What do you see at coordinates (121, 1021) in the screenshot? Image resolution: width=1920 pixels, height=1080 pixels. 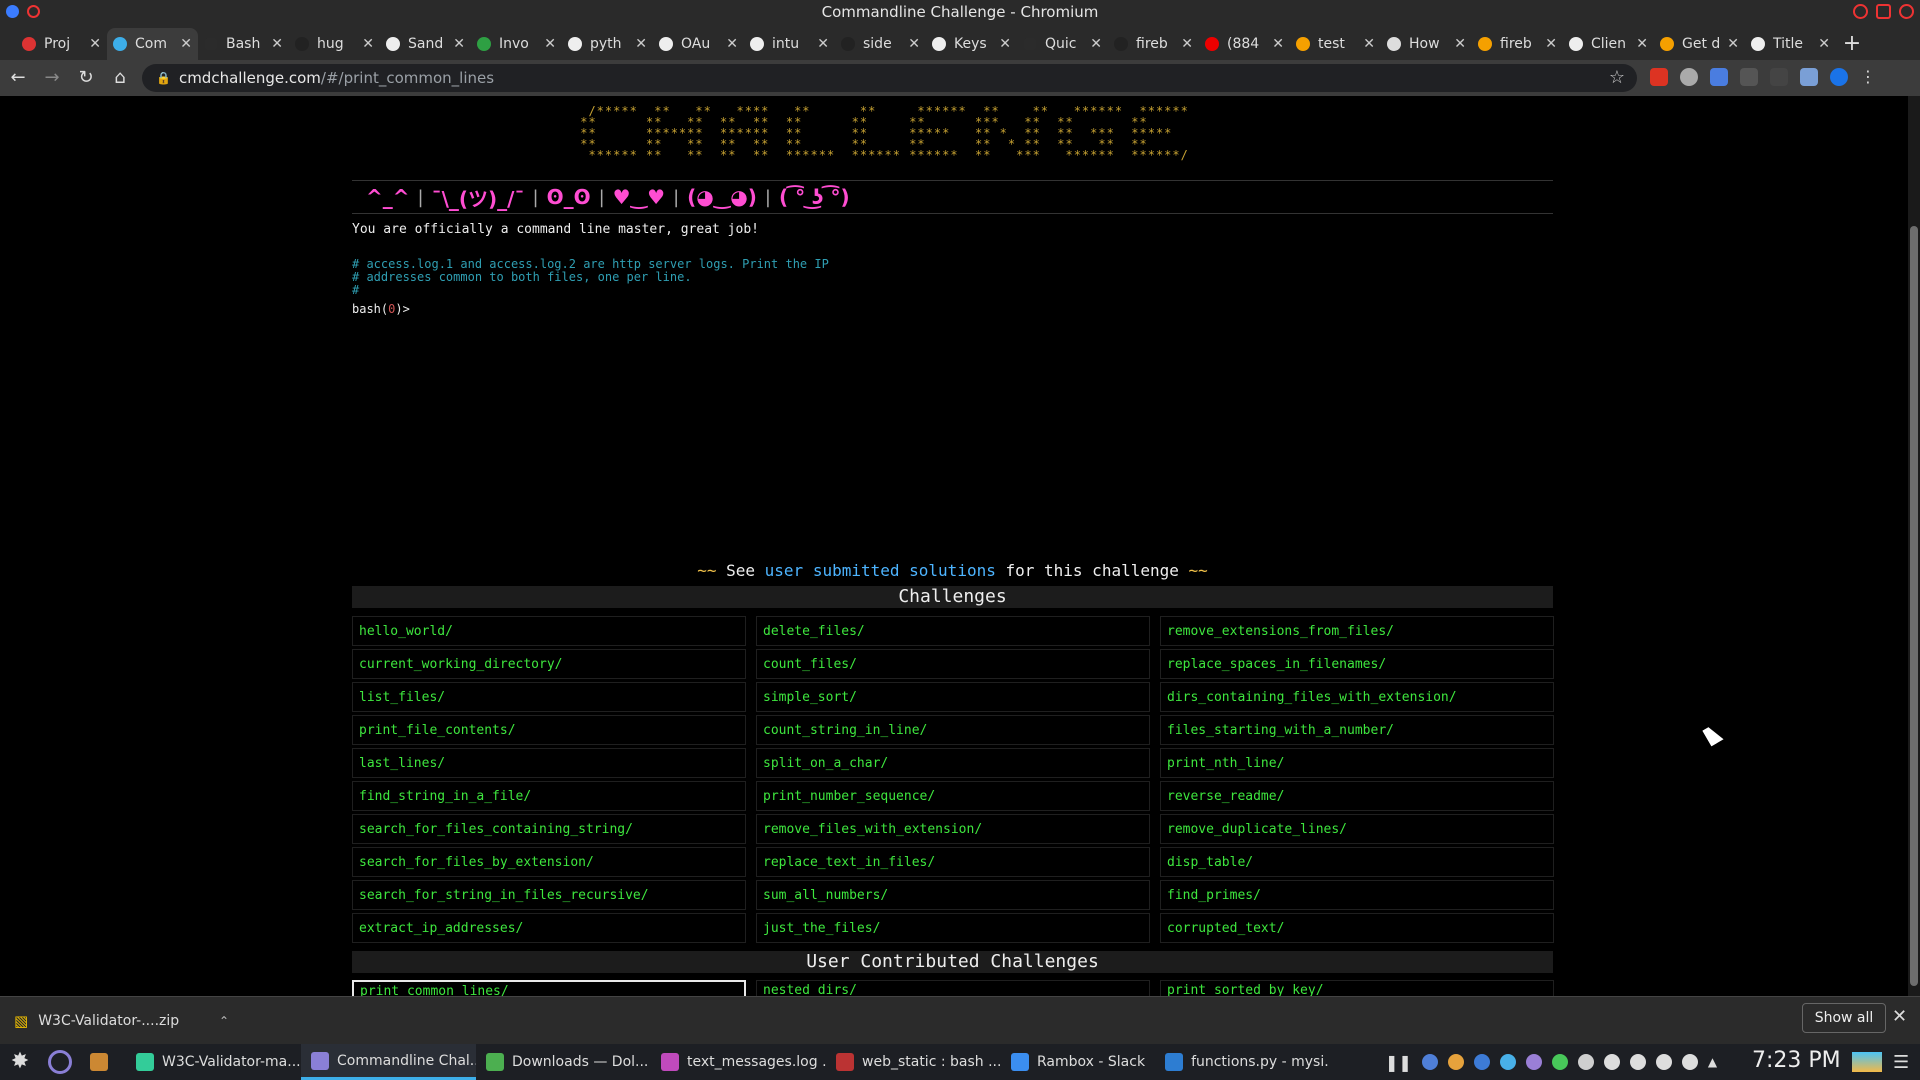 I see `download-item: ▧ W3C-Validator-....zip ⌃` at bounding box center [121, 1021].